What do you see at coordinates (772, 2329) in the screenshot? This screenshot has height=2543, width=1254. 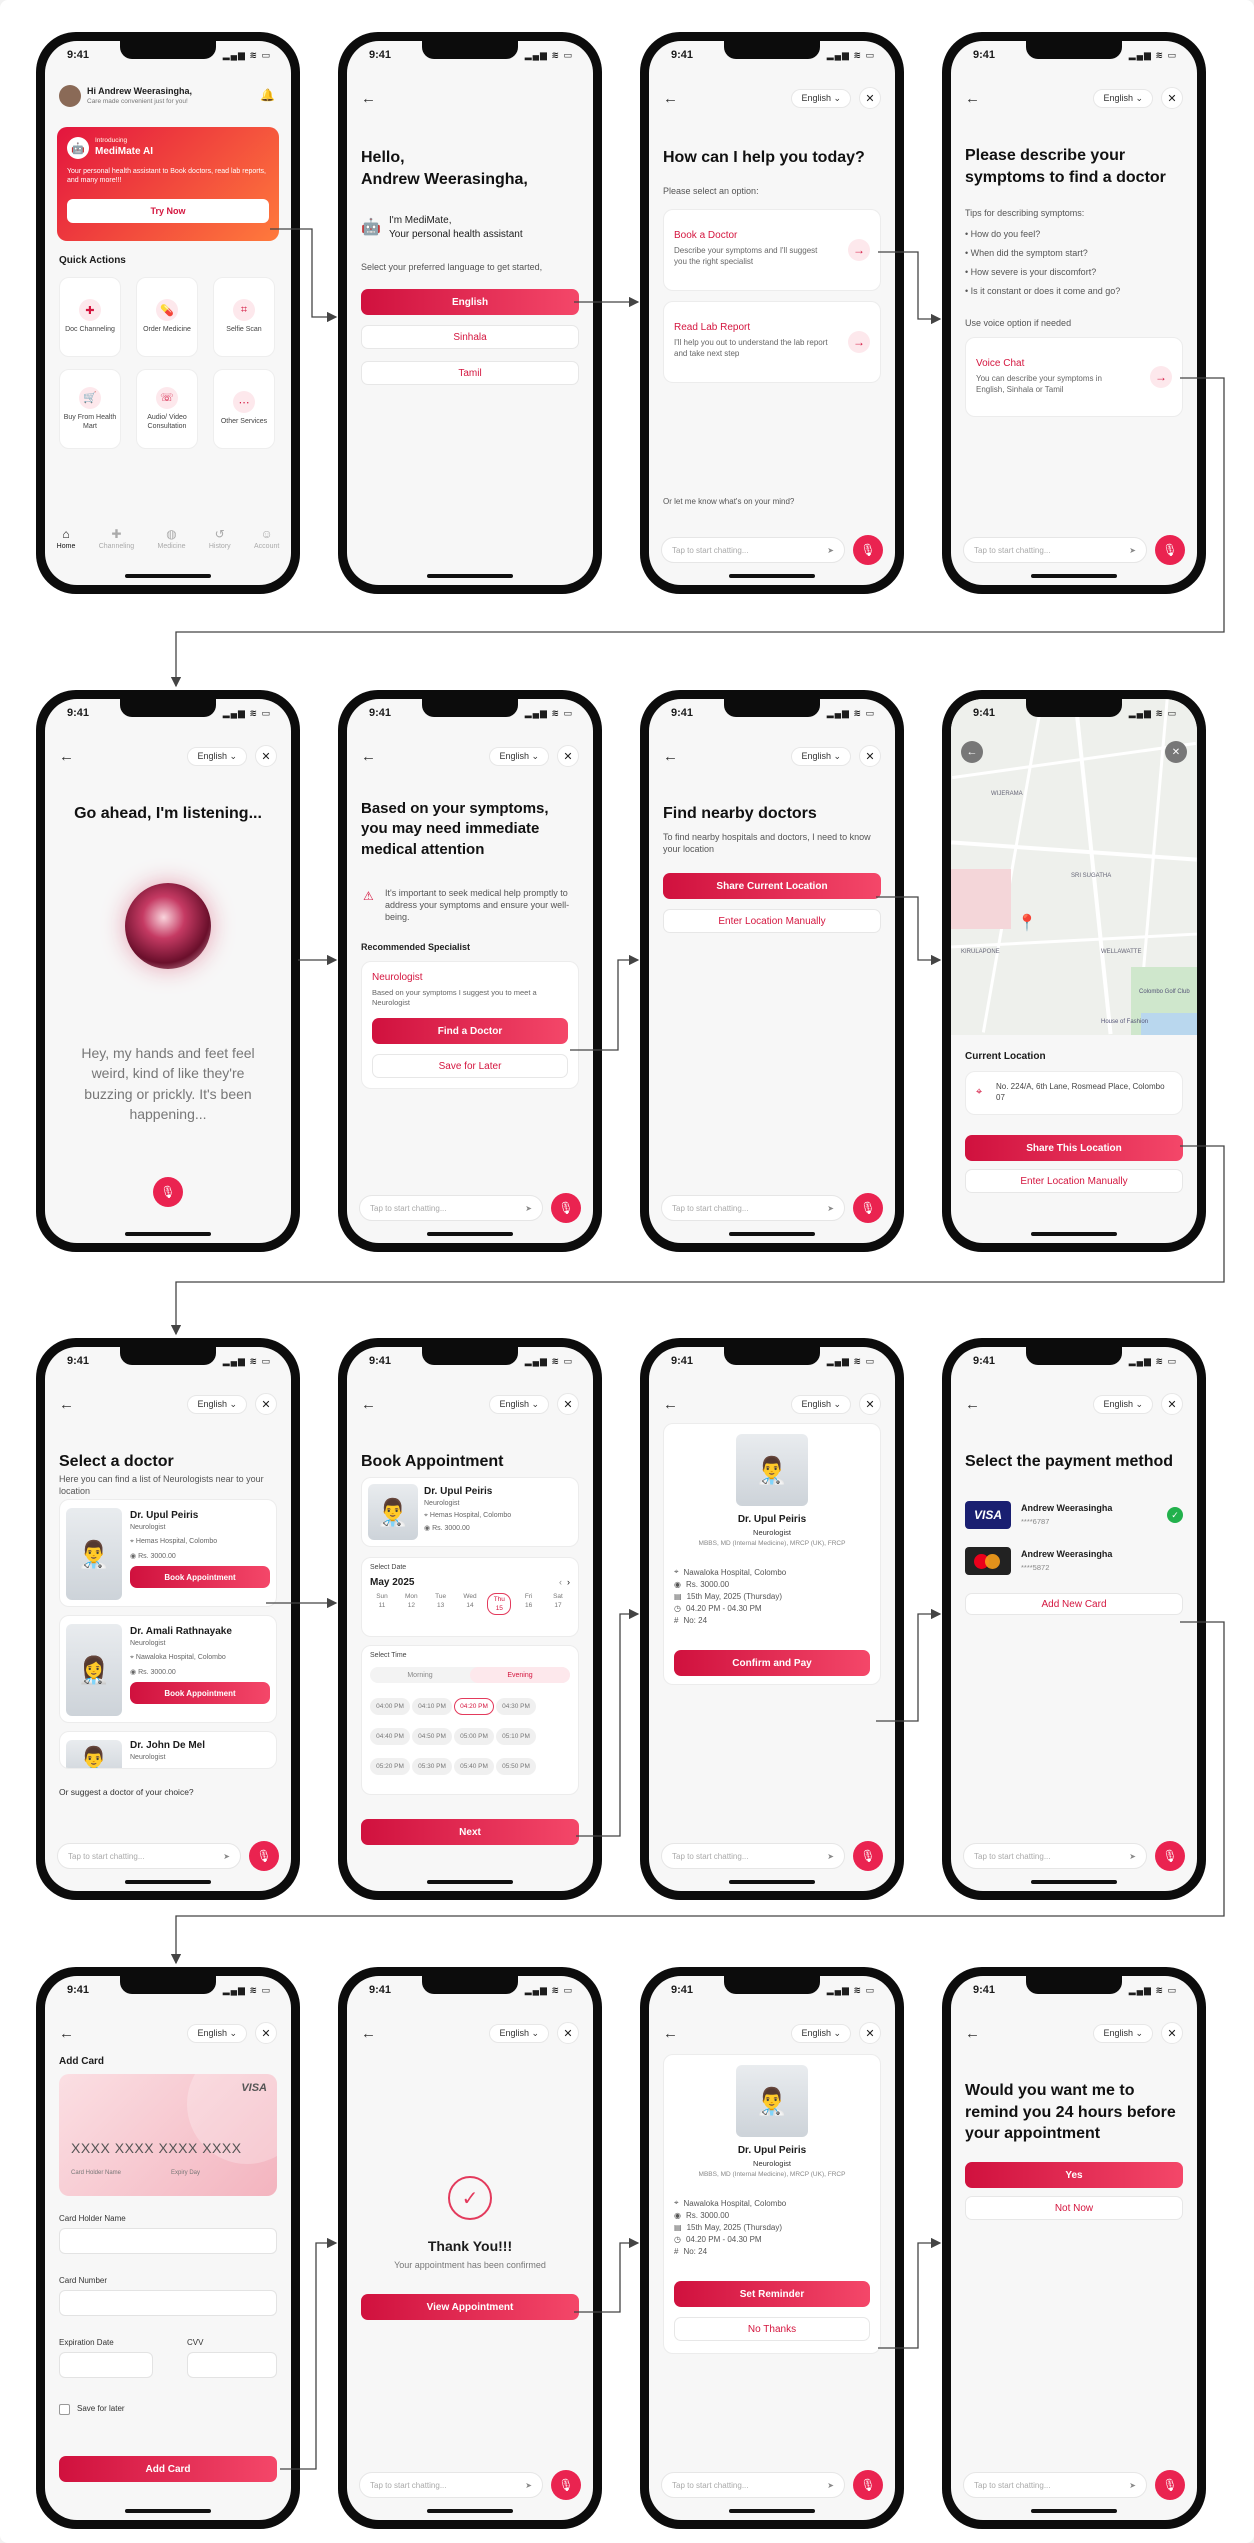 I see `no-thanks-button: No Thanks` at bounding box center [772, 2329].